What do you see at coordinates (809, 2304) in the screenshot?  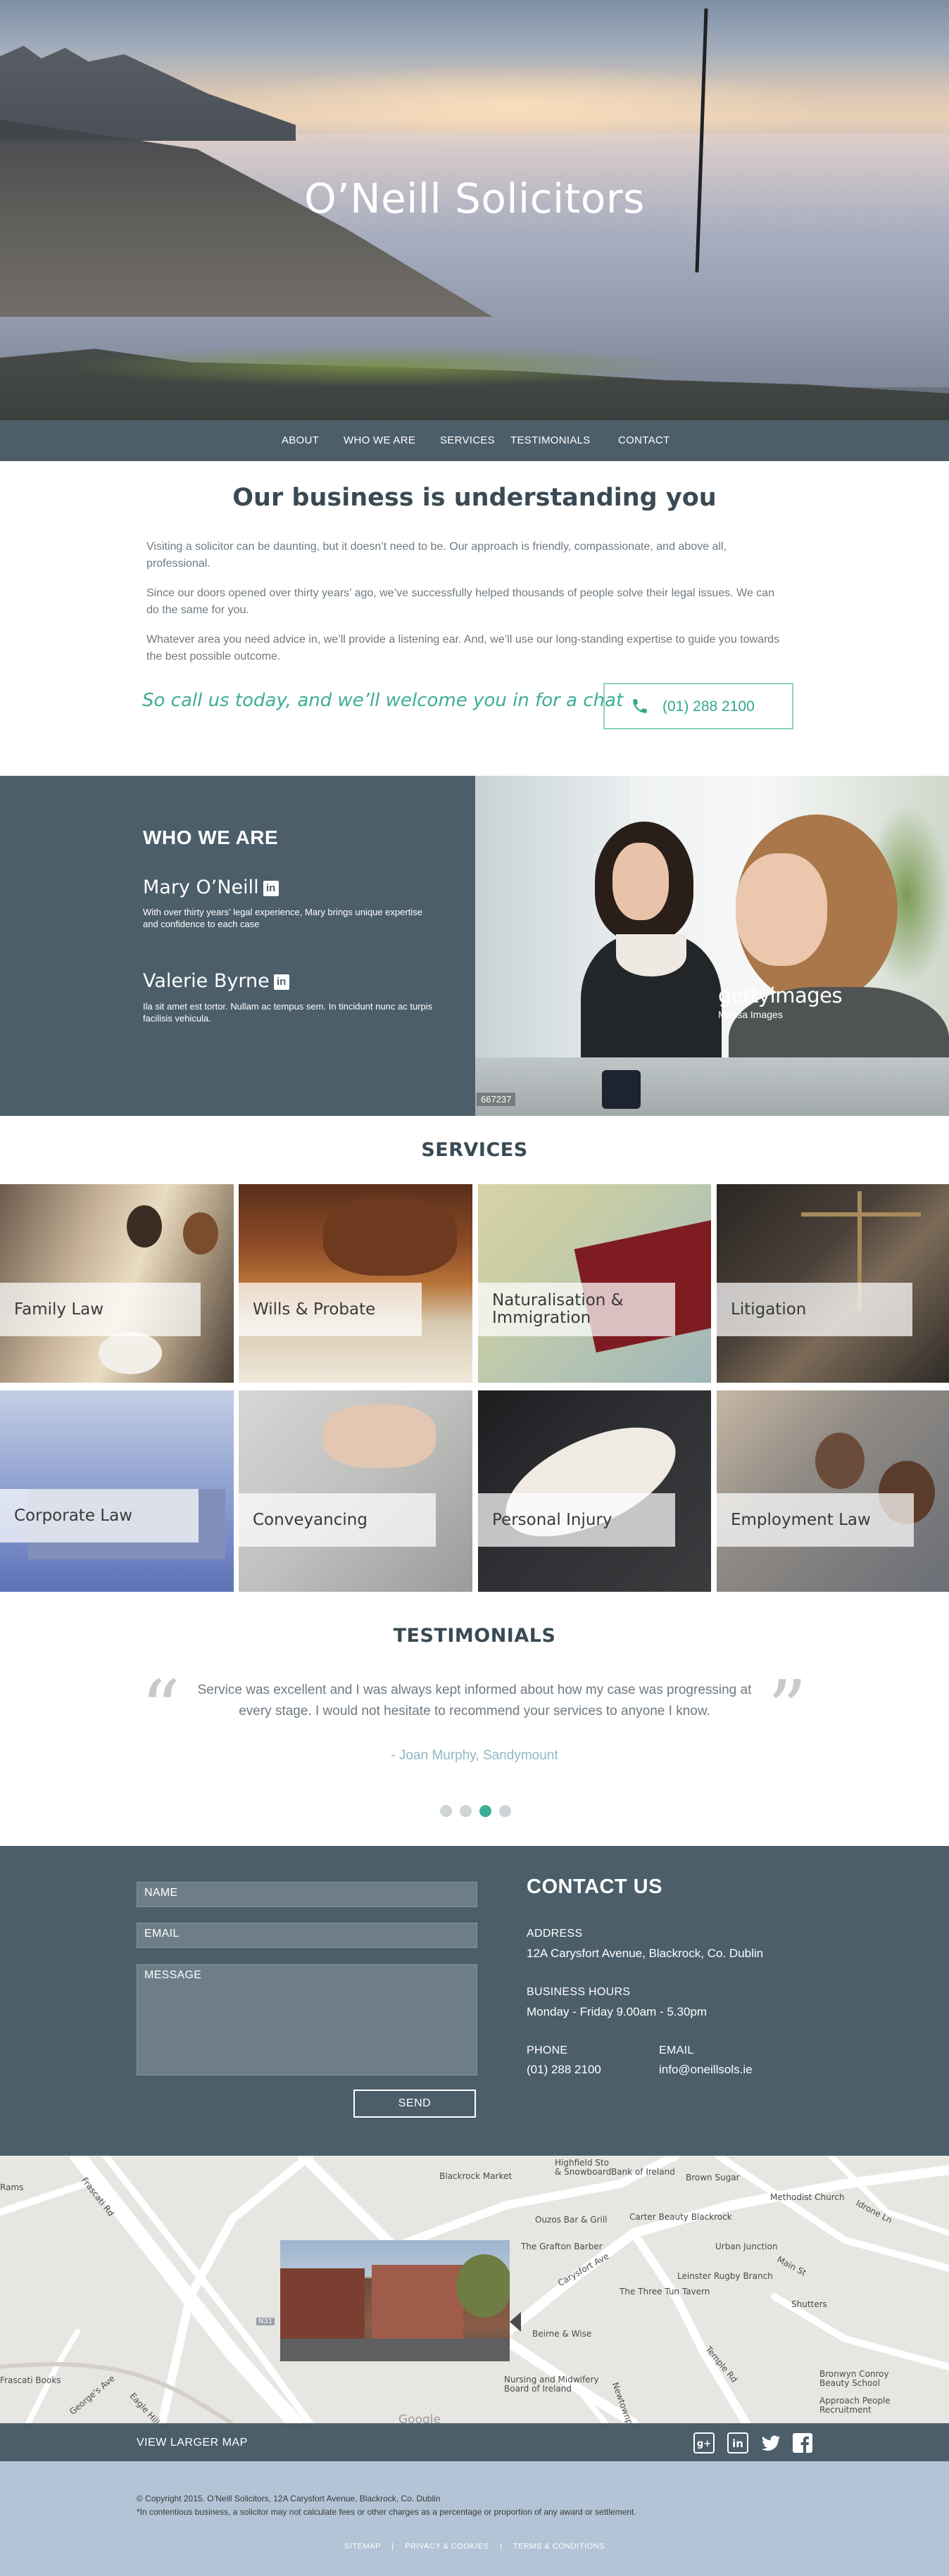 I see `map-label: Shutters` at bounding box center [809, 2304].